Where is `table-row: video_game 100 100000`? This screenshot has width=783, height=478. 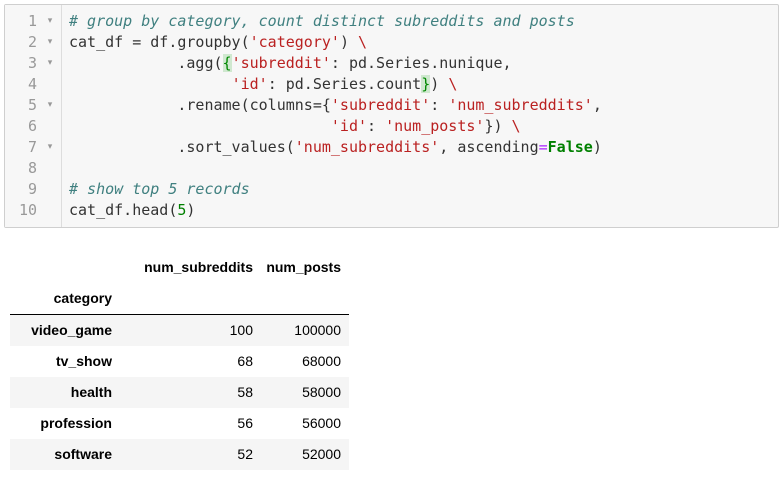
table-row: video_game 100 100000 is located at coordinates (179, 330).